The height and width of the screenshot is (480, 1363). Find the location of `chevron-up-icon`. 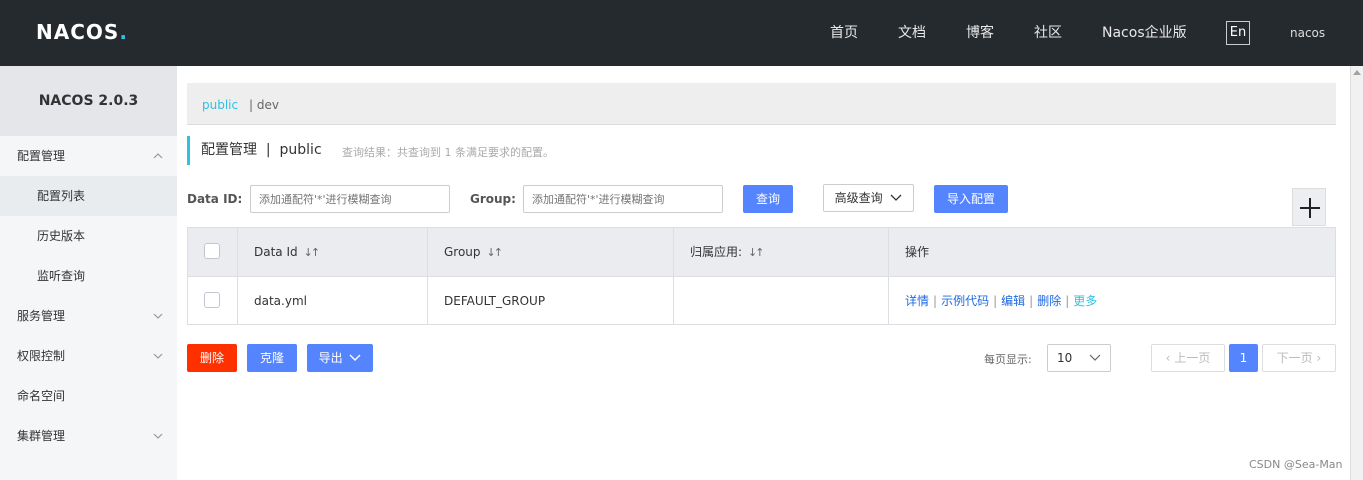

chevron-up-icon is located at coordinates (159, 156).